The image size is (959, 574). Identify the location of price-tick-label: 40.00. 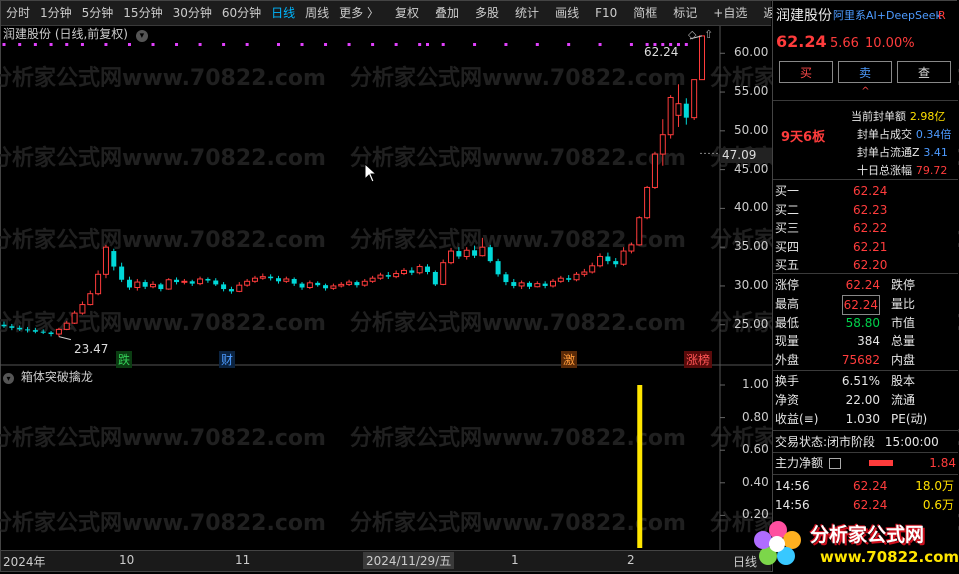
(751, 207).